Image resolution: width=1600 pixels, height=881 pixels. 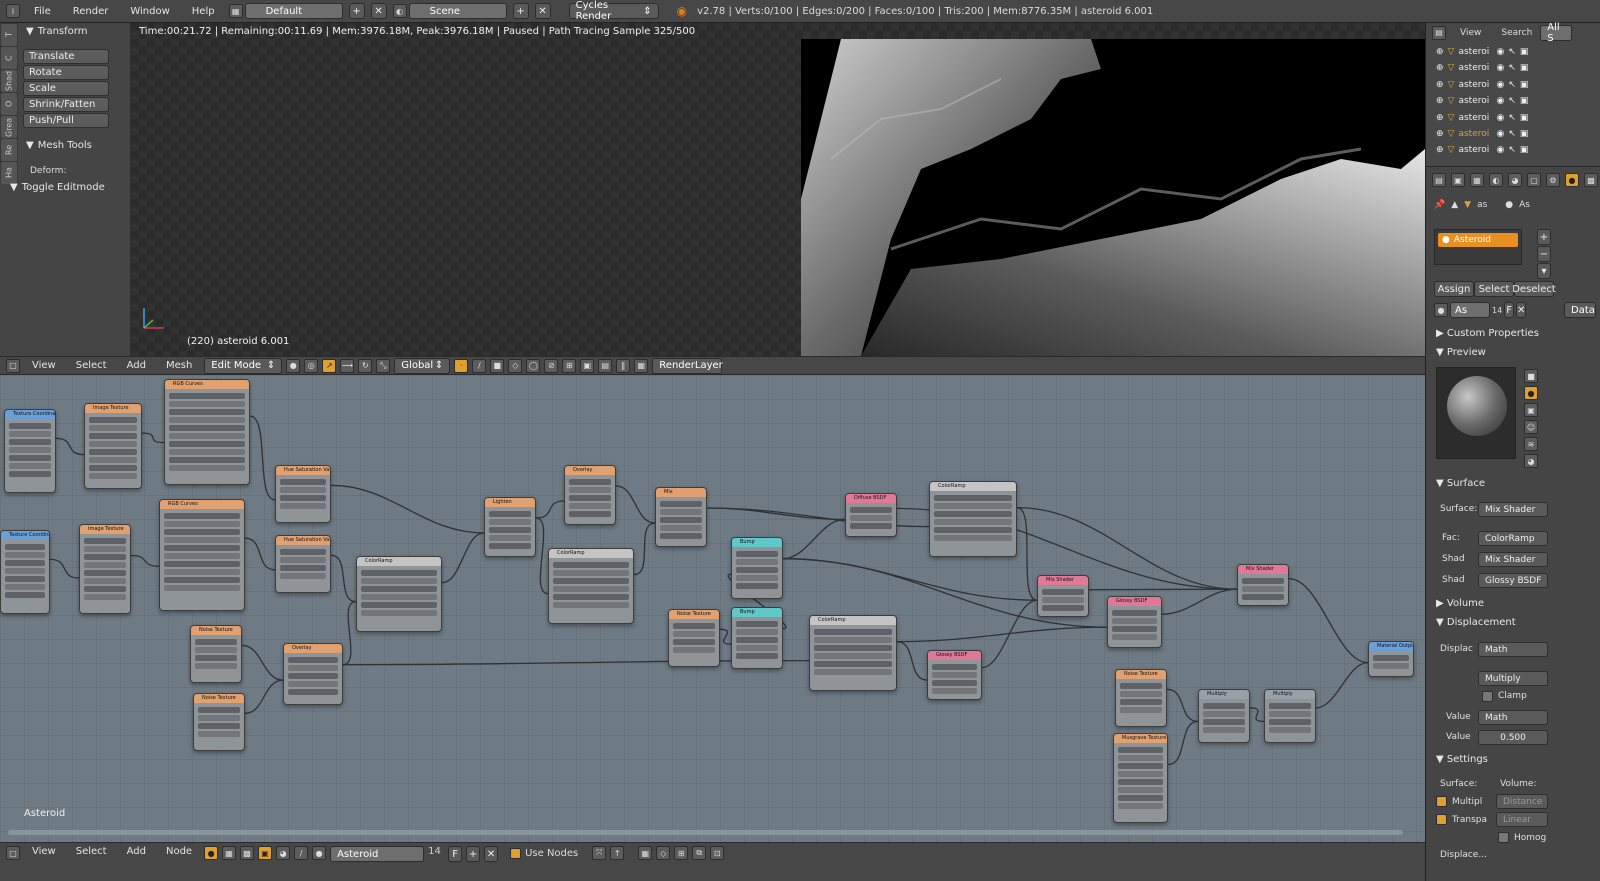 What do you see at coordinates (681, 853) in the screenshot?
I see `grid-icon: ⊞` at bounding box center [681, 853].